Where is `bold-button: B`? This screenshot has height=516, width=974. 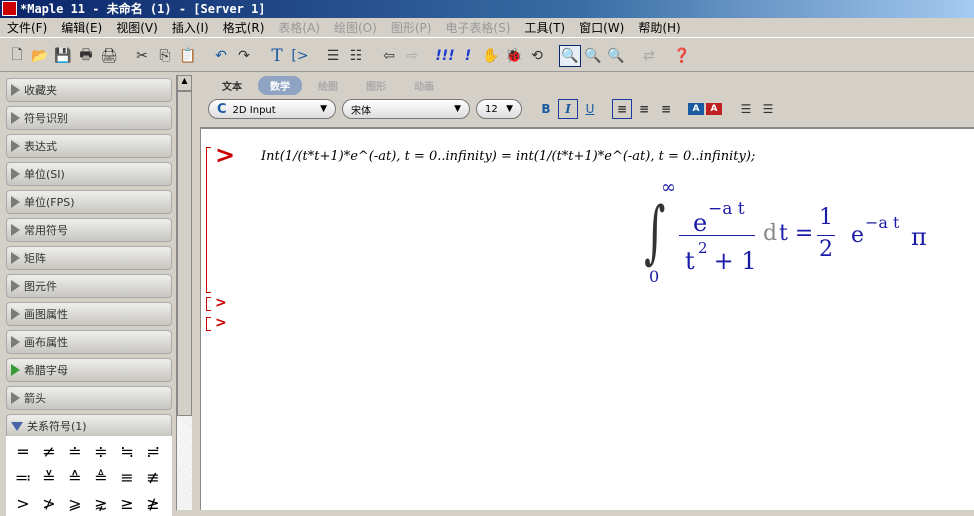
bold-button: B is located at coordinates (546, 109).